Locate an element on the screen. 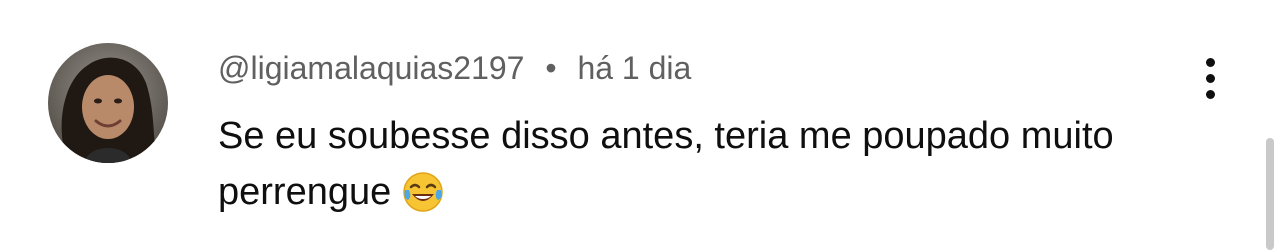  author-handle: @ligiamalaquias2197 is located at coordinates (371, 68).